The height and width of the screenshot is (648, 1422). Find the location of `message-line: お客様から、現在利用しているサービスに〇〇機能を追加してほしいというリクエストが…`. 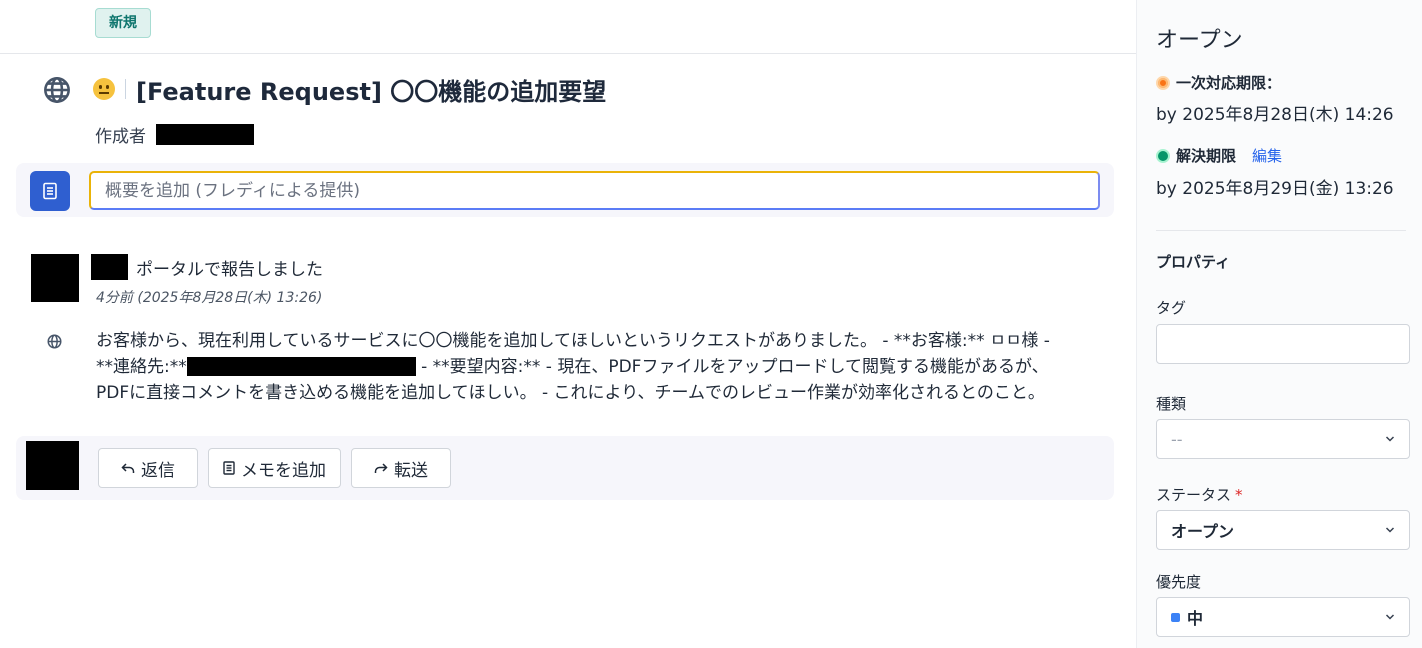

message-line: お客様から、現在利用しているサービスに〇〇機能を追加してほしいというリクエストが… is located at coordinates (573, 341).